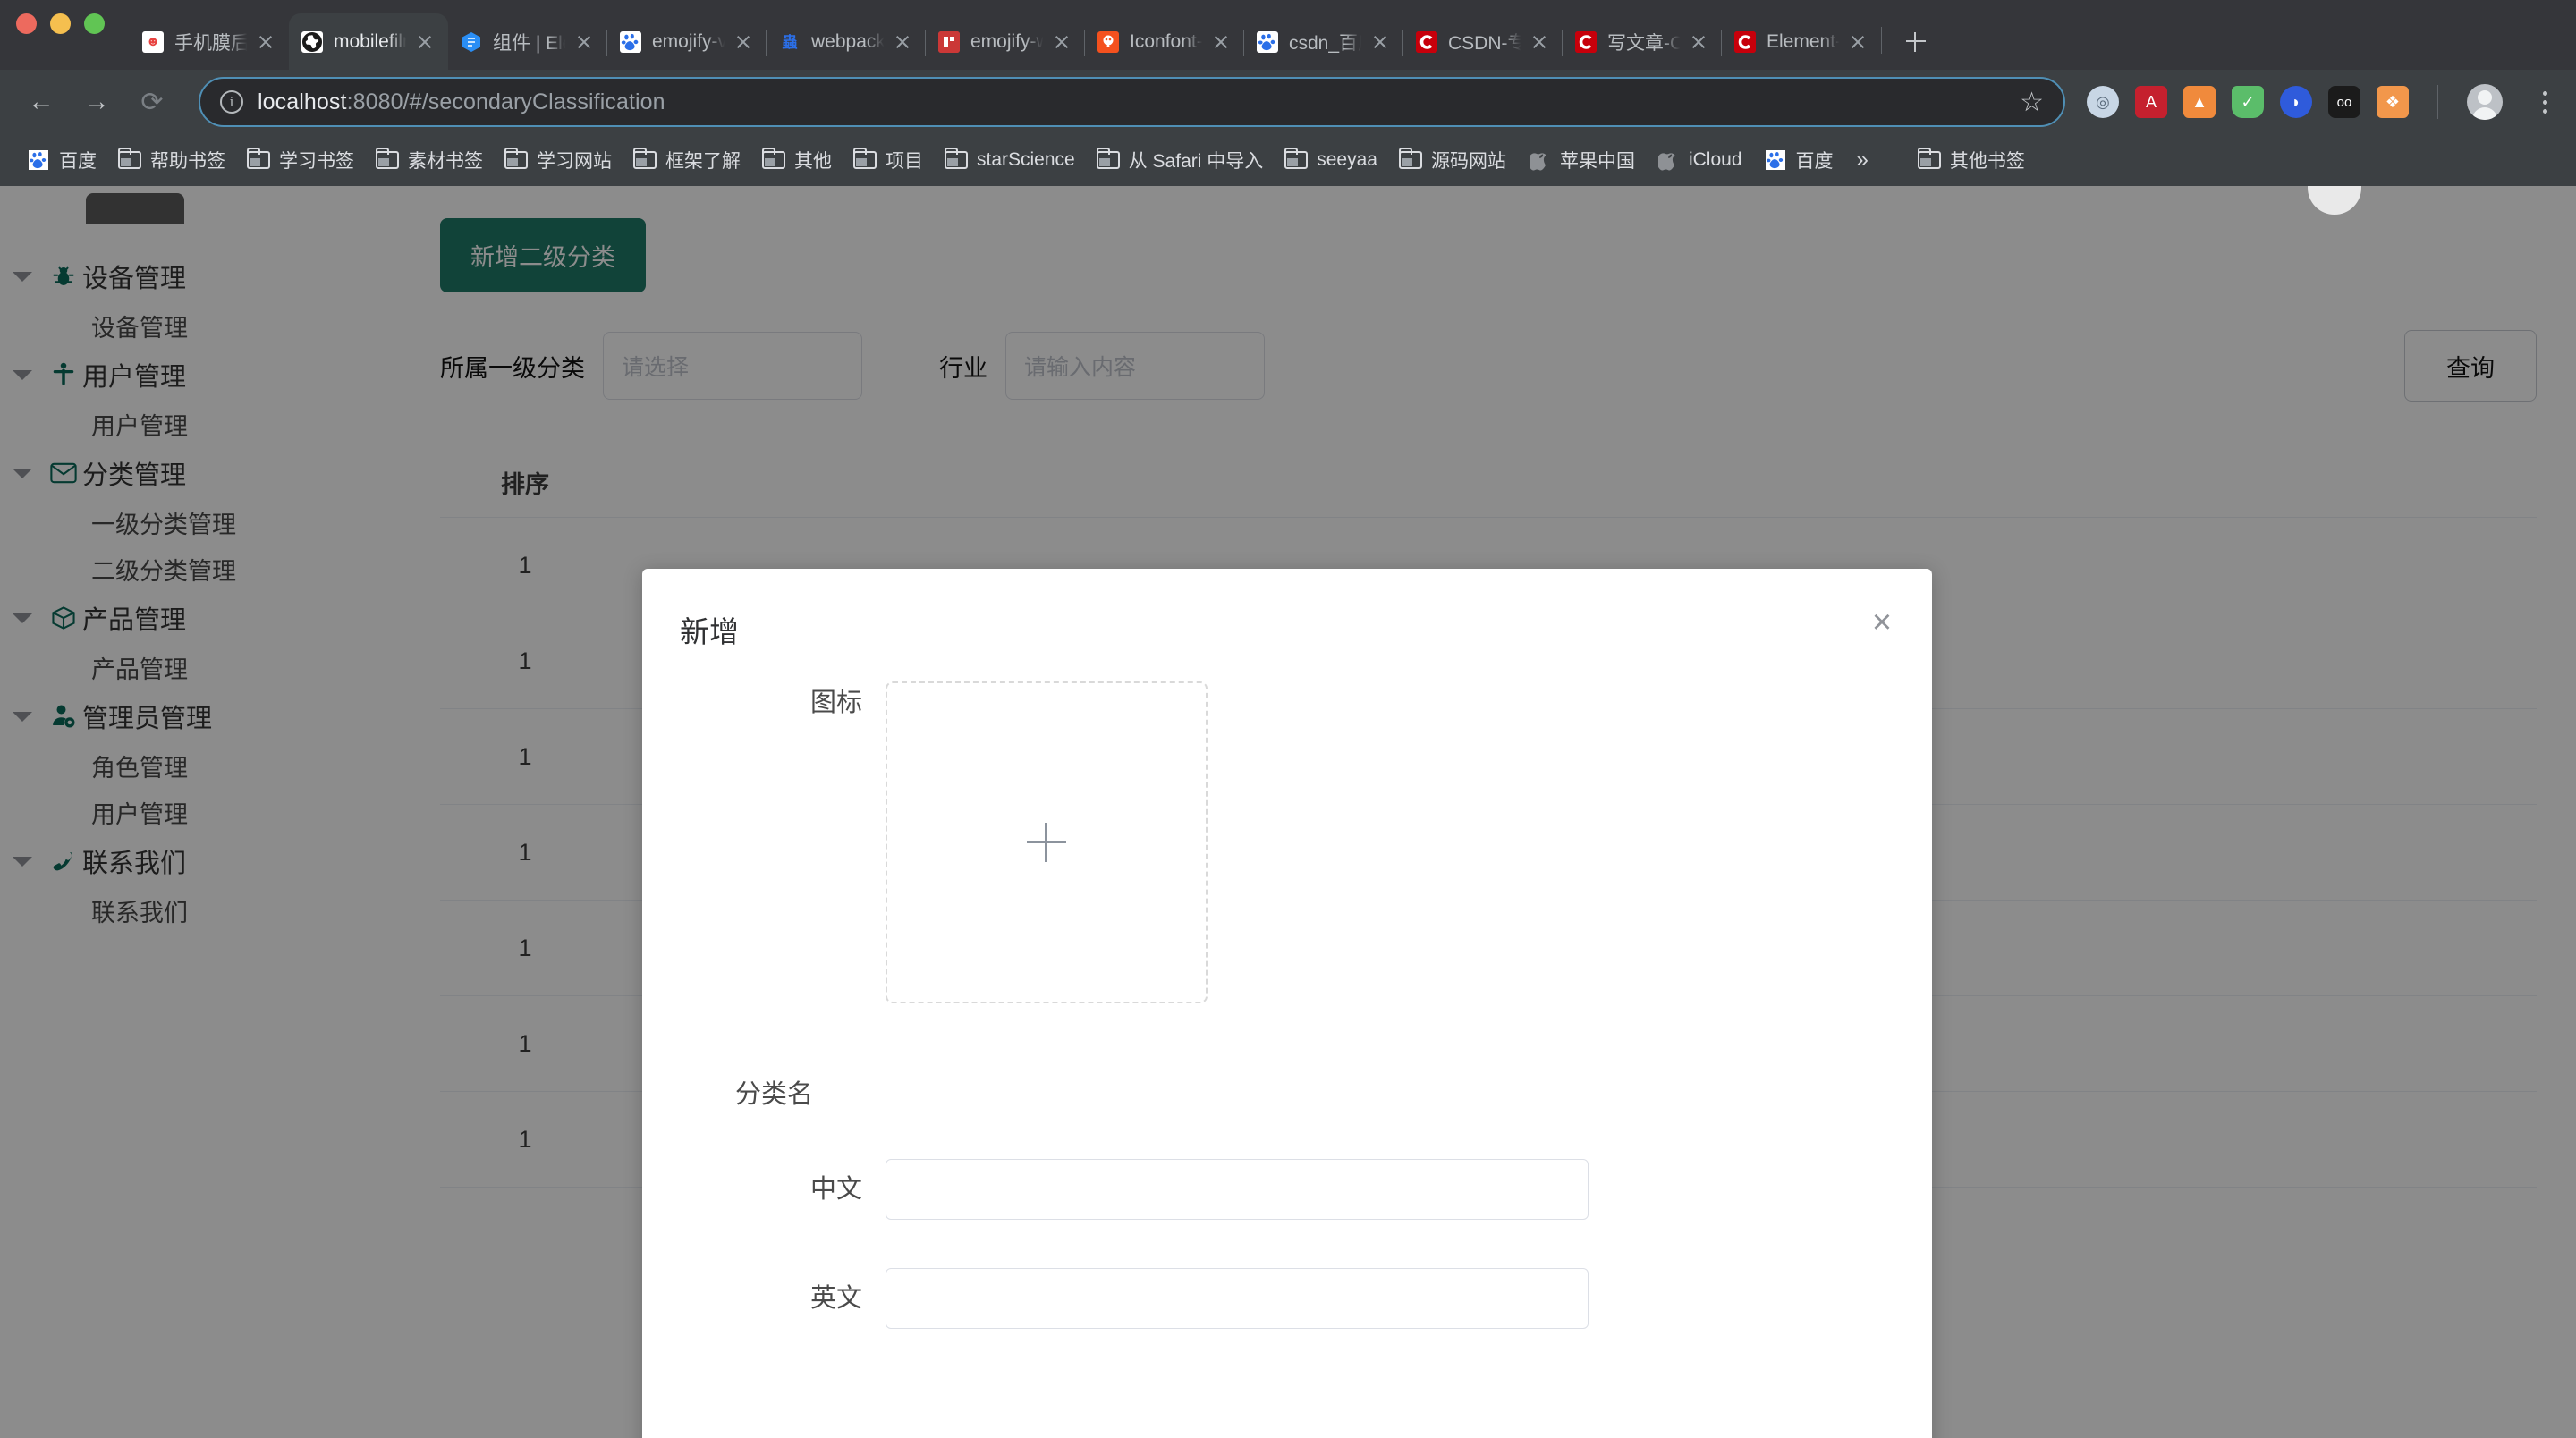 This screenshot has width=2576, height=1438. What do you see at coordinates (1642, 41) in the screenshot?
I see `browser-tab: 写文章-C` at bounding box center [1642, 41].